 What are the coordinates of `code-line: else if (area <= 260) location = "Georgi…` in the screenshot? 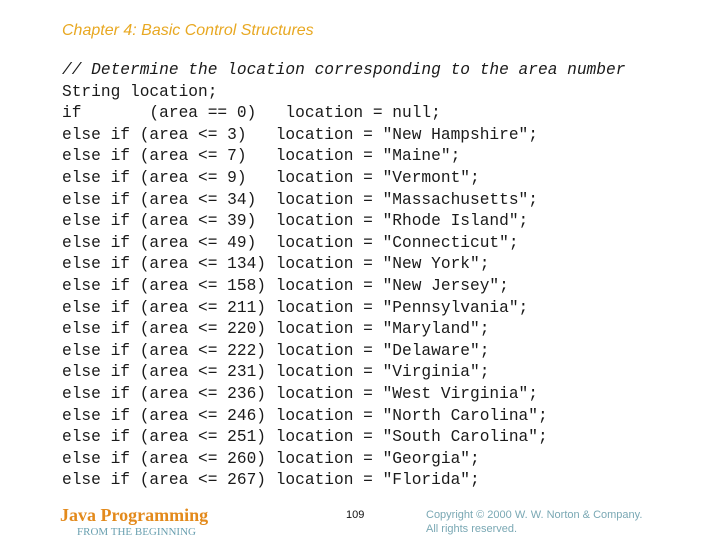 It's located at (271, 458).